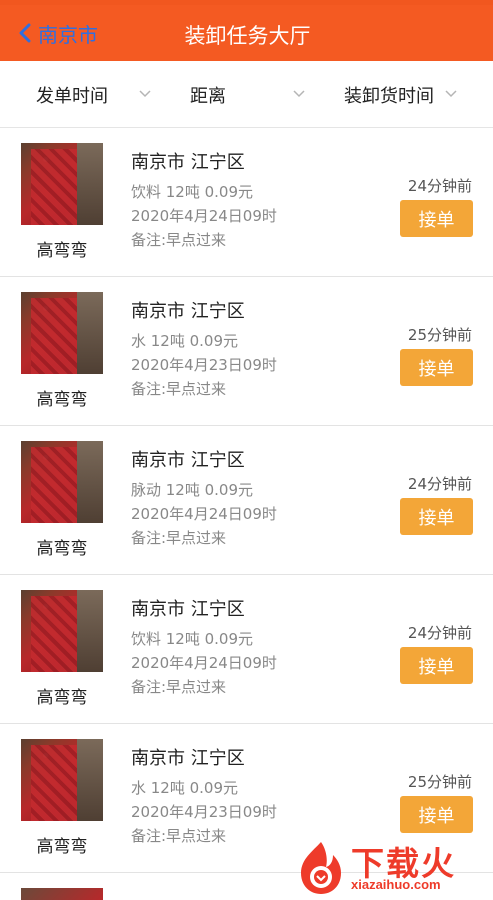 Image resolution: width=493 pixels, height=900 pixels. What do you see at coordinates (192, 490) in the screenshot?
I see `task-cargo: 脉动 12吨 0.09元` at bounding box center [192, 490].